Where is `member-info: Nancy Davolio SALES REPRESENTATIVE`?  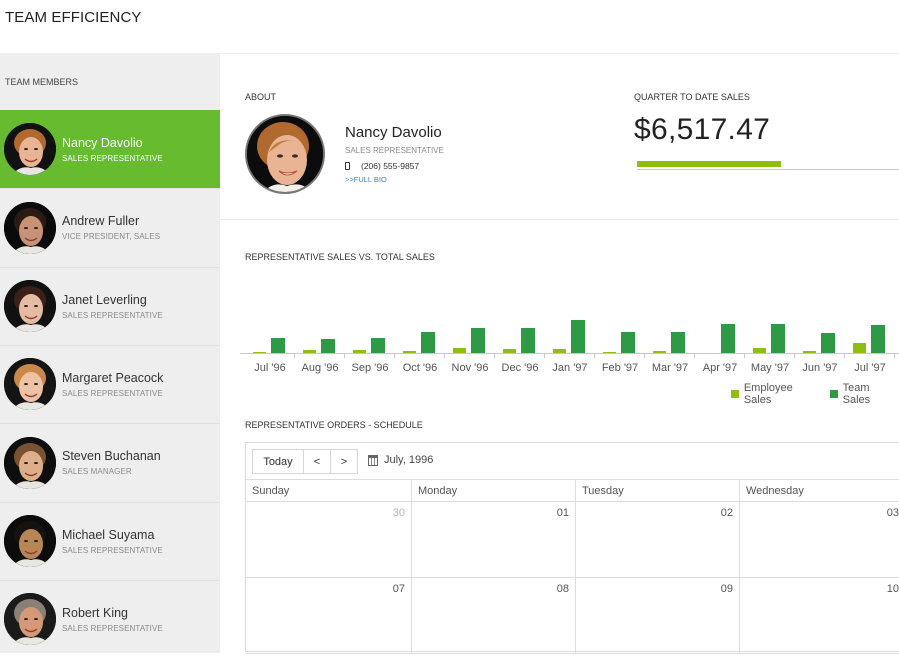 member-info: Nancy Davolio SALES REPRESENTATIVE is located at coordinates (112, 149).